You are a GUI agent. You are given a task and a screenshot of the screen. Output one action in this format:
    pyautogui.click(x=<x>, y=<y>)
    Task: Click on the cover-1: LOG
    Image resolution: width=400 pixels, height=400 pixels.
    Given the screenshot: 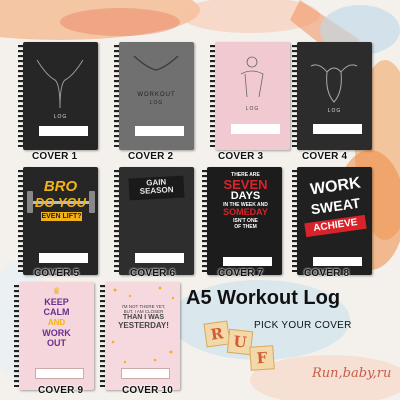 What is the action you would take?
    pyautogui.click(x=58, y=96)
    